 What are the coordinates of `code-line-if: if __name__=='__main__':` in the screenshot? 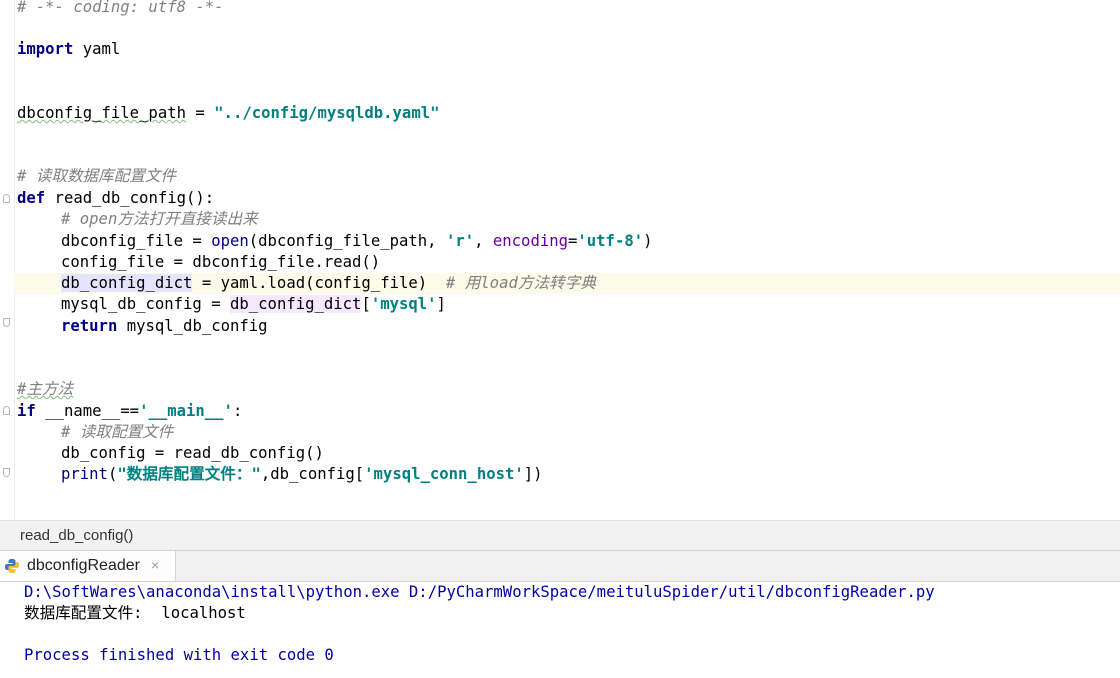 It's located at (129, 411).